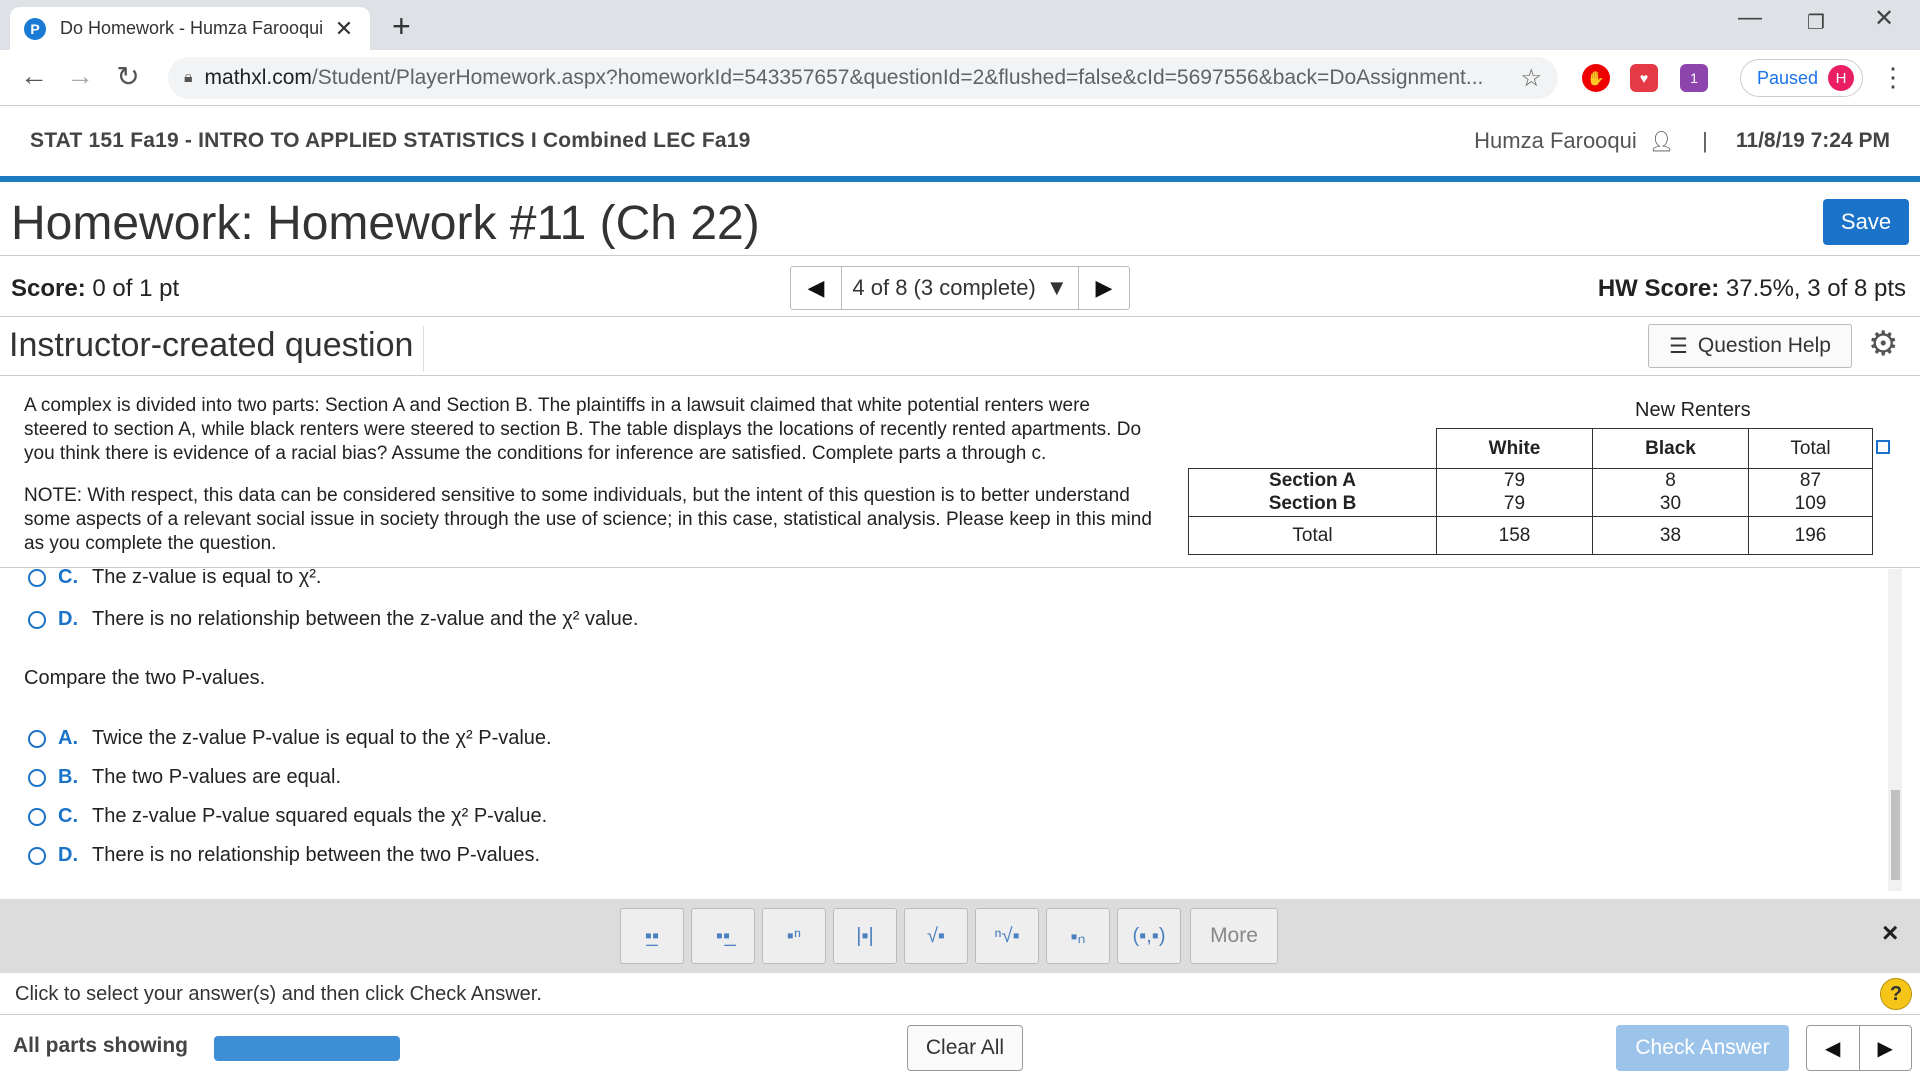 The image size is (1920, 1080). What do you see at coordinates (1886, 1048) in the screenshot?
I see `next-part-icon: ▶` at bounding box center [1886, 1048].